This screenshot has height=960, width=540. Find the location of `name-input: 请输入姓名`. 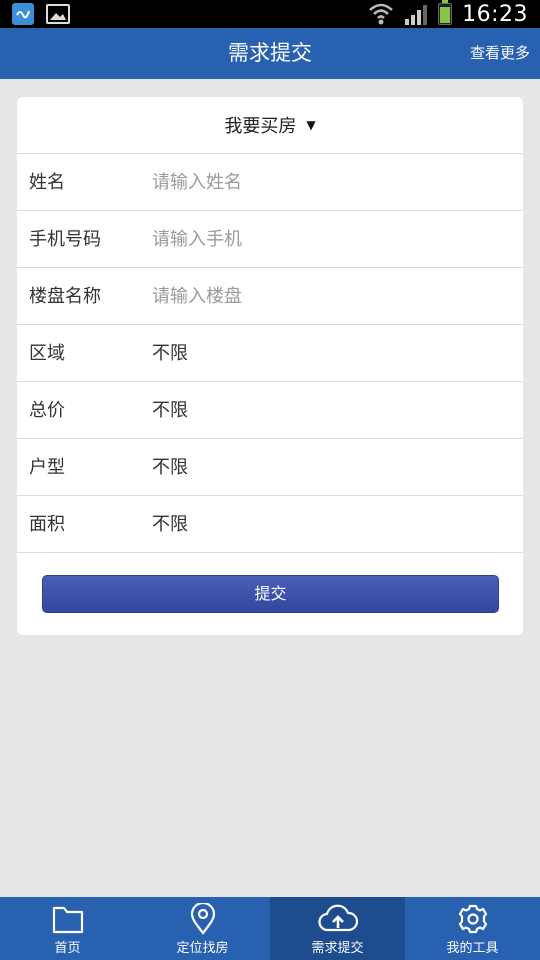

name-input: 请输入姓名 is located at coordinates (197, 182).